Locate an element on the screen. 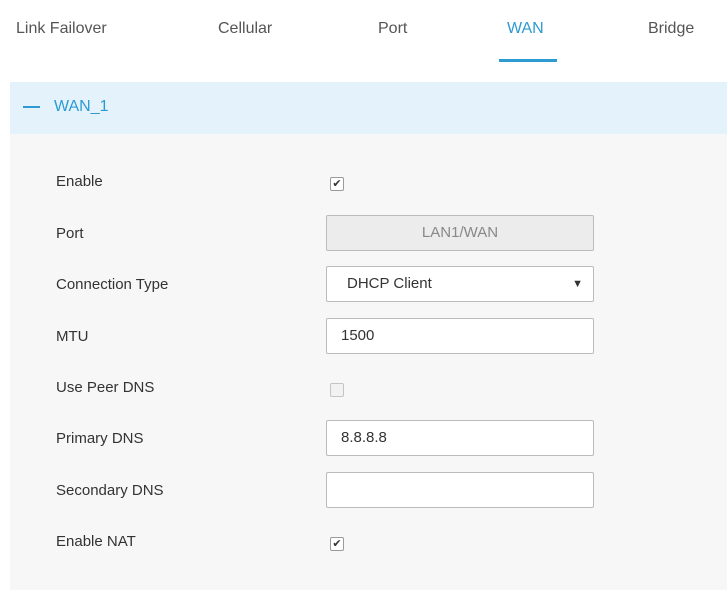  use-peer-dns-checkbox is located at coordinates (337, 390).